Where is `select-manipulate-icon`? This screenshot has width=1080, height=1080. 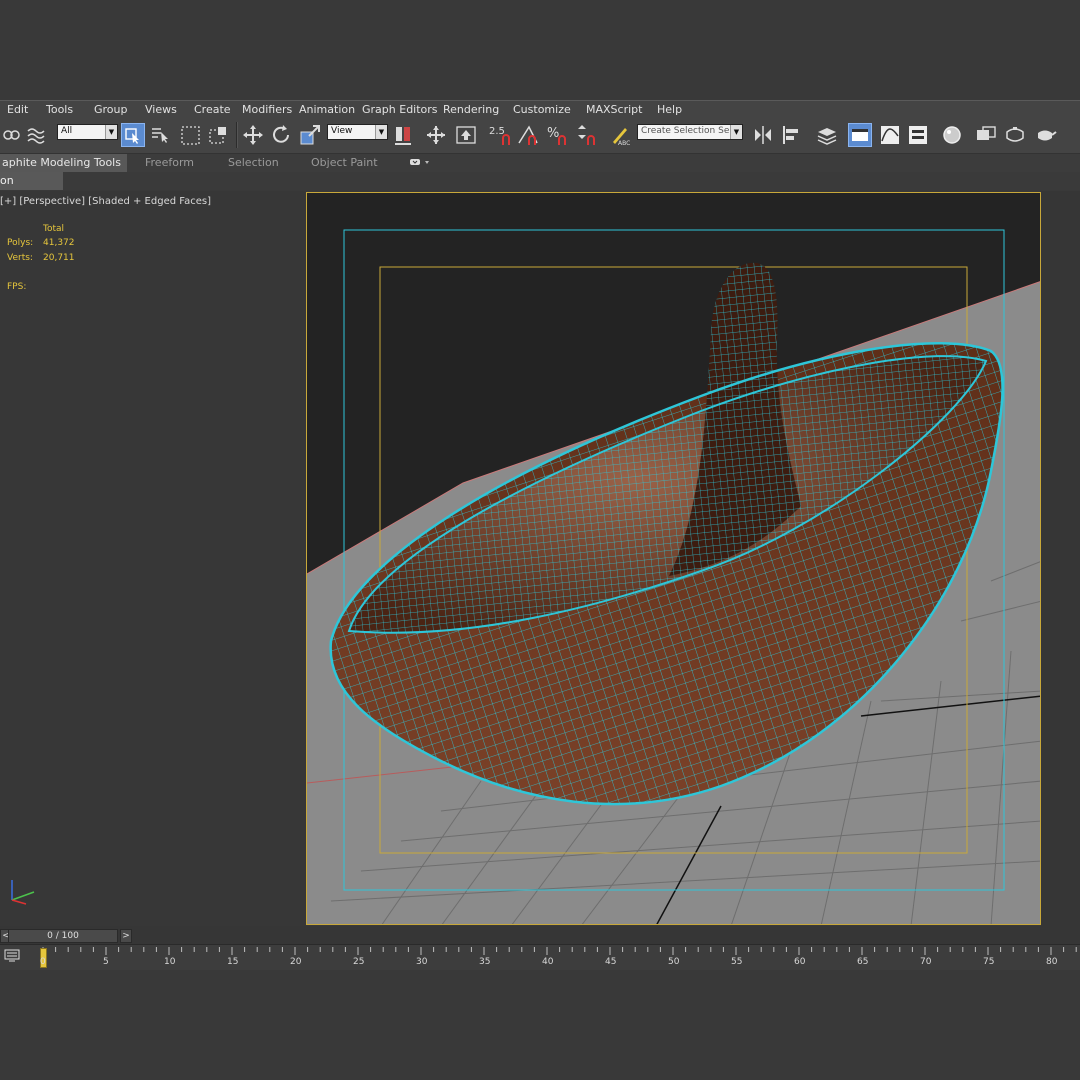 select-manipulate-icon is located at coordinates (436, 135).